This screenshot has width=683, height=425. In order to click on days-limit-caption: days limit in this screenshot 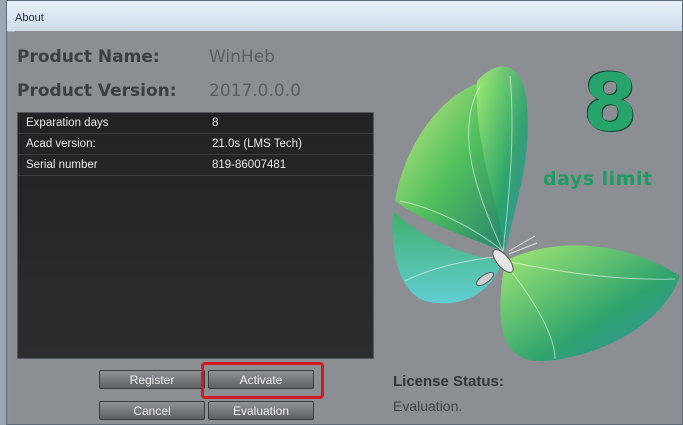, I will do `click(598, 179)`.